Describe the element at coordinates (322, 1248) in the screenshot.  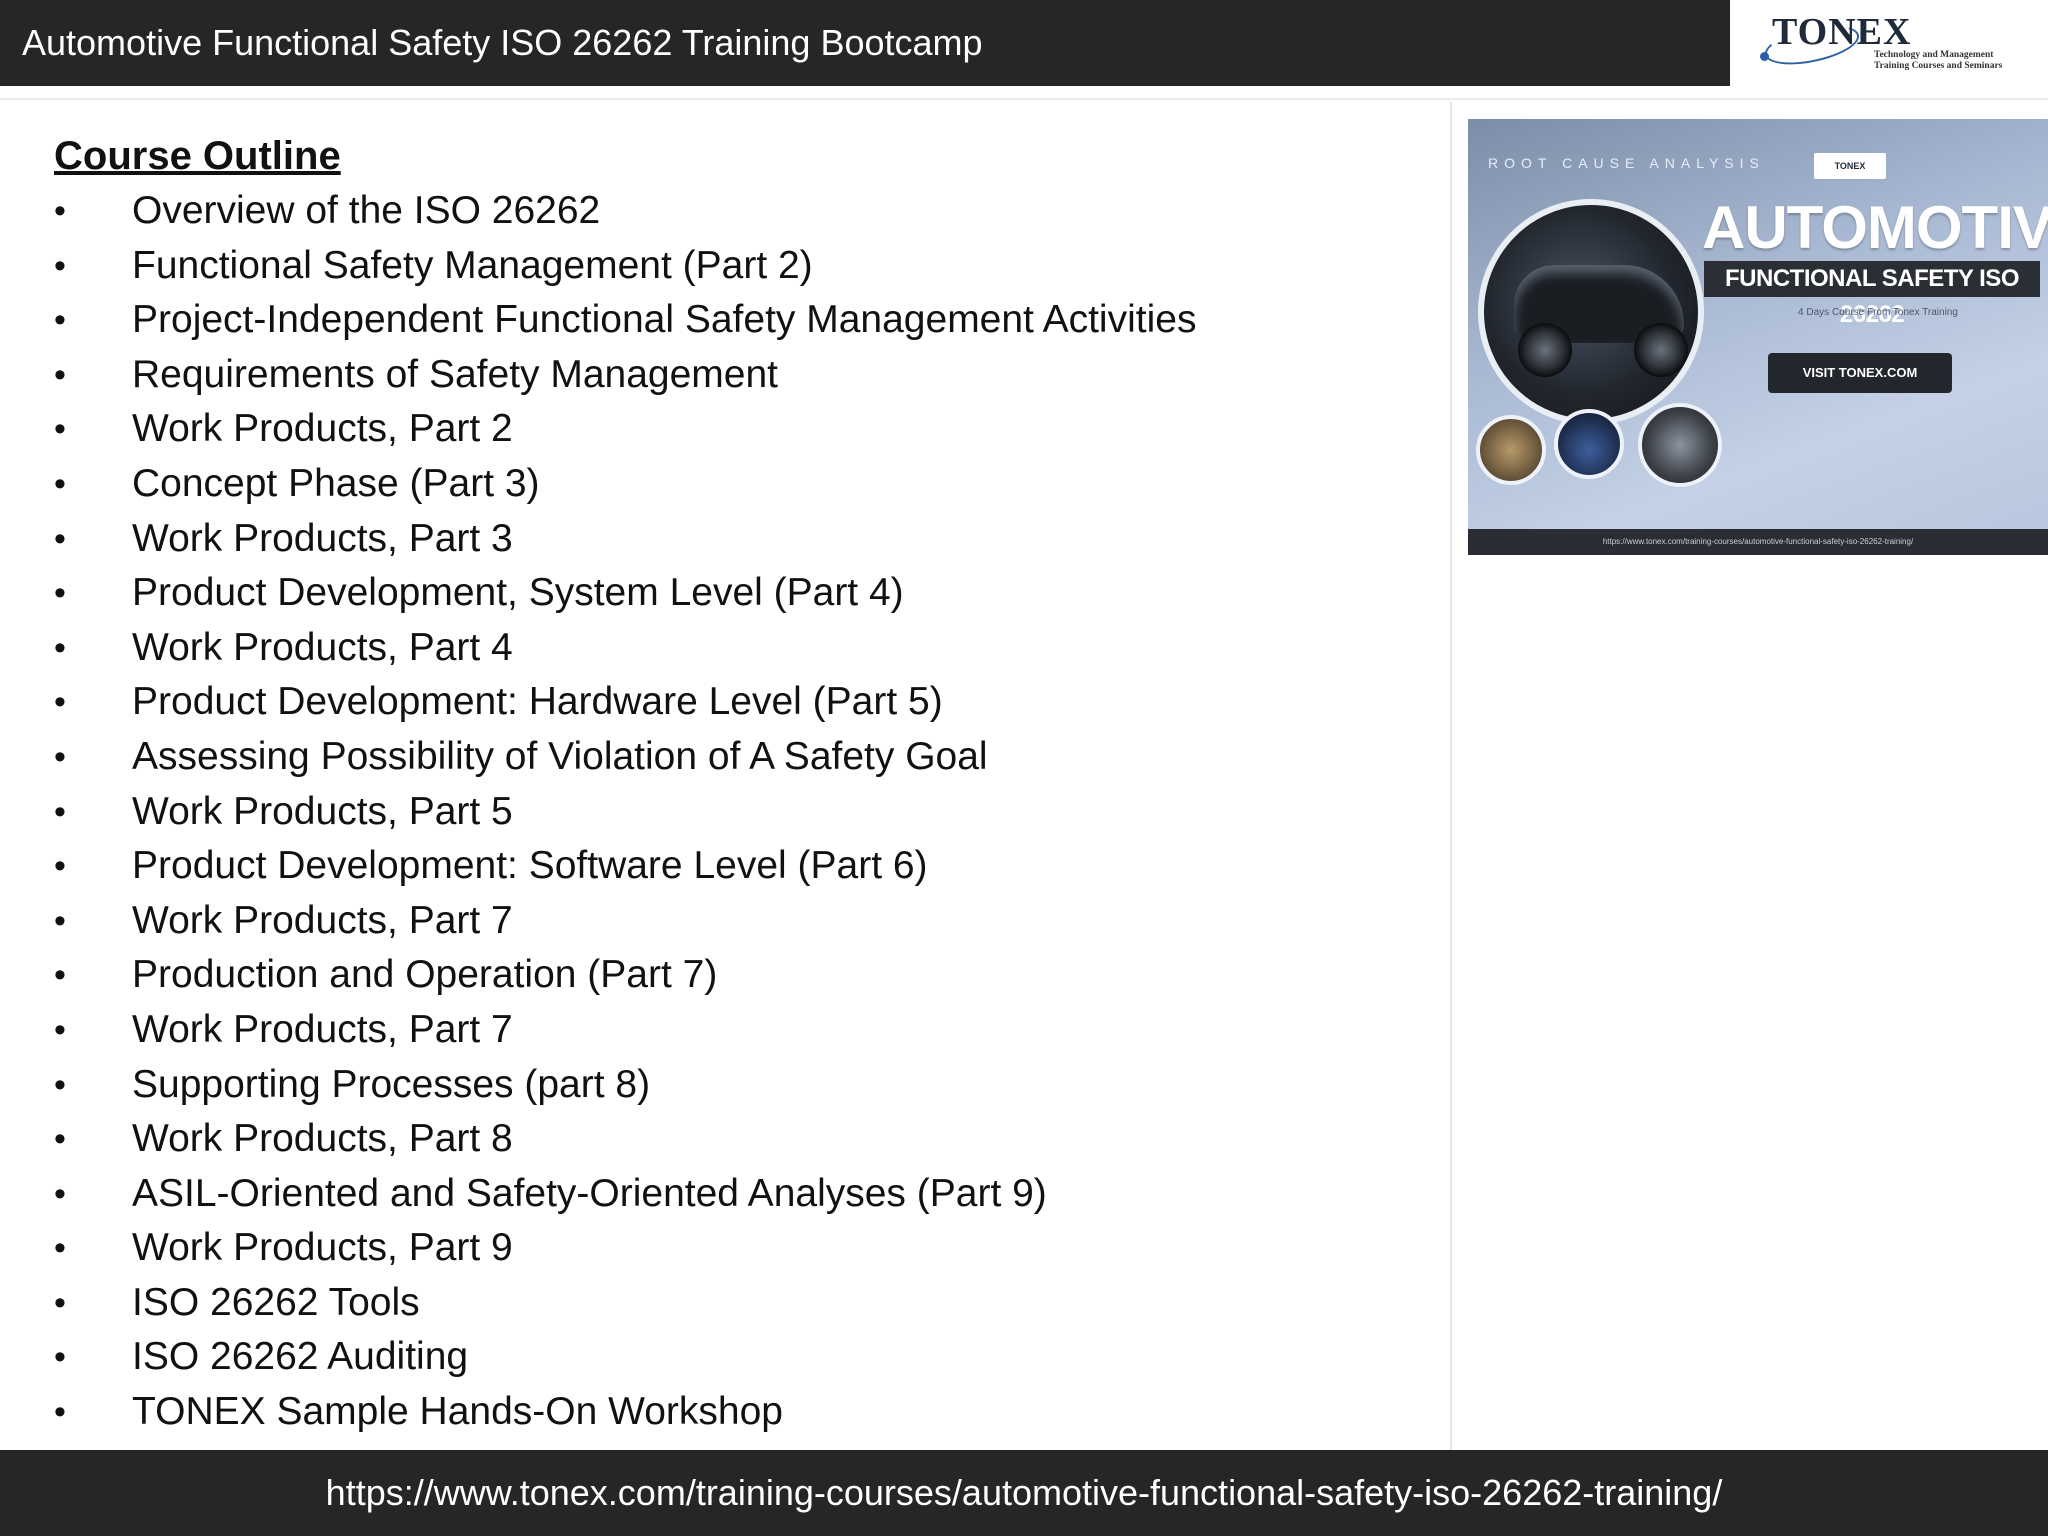
I see `outline-item-label: Work Products, Part 9` at that location.